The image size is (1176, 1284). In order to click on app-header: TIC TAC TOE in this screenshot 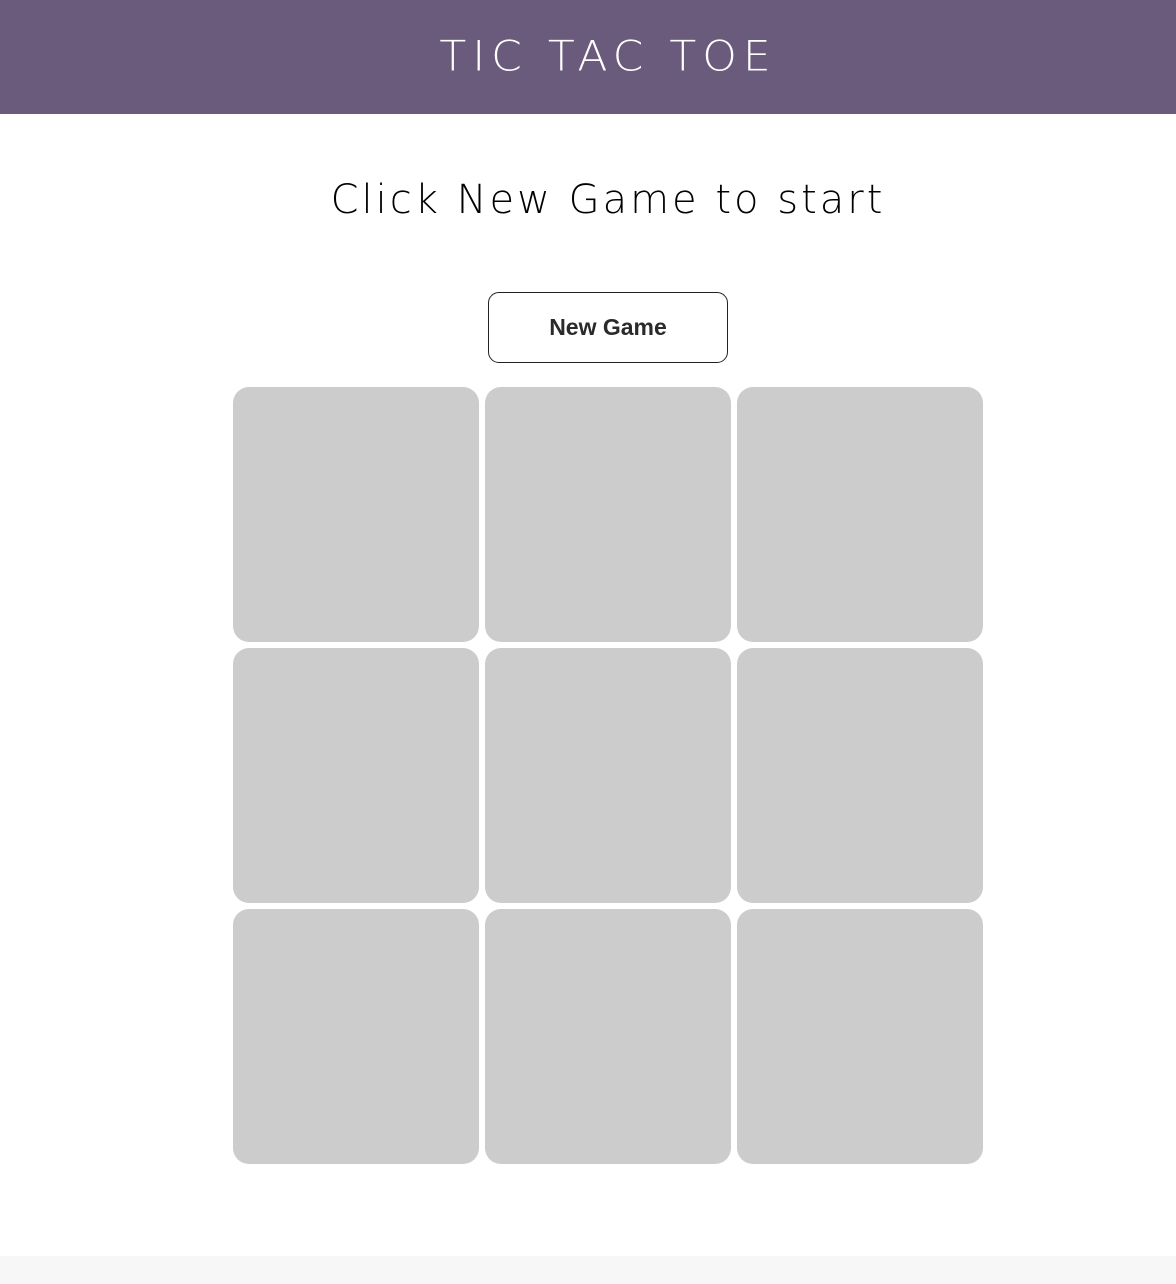, I will do `click(588, 57)`.